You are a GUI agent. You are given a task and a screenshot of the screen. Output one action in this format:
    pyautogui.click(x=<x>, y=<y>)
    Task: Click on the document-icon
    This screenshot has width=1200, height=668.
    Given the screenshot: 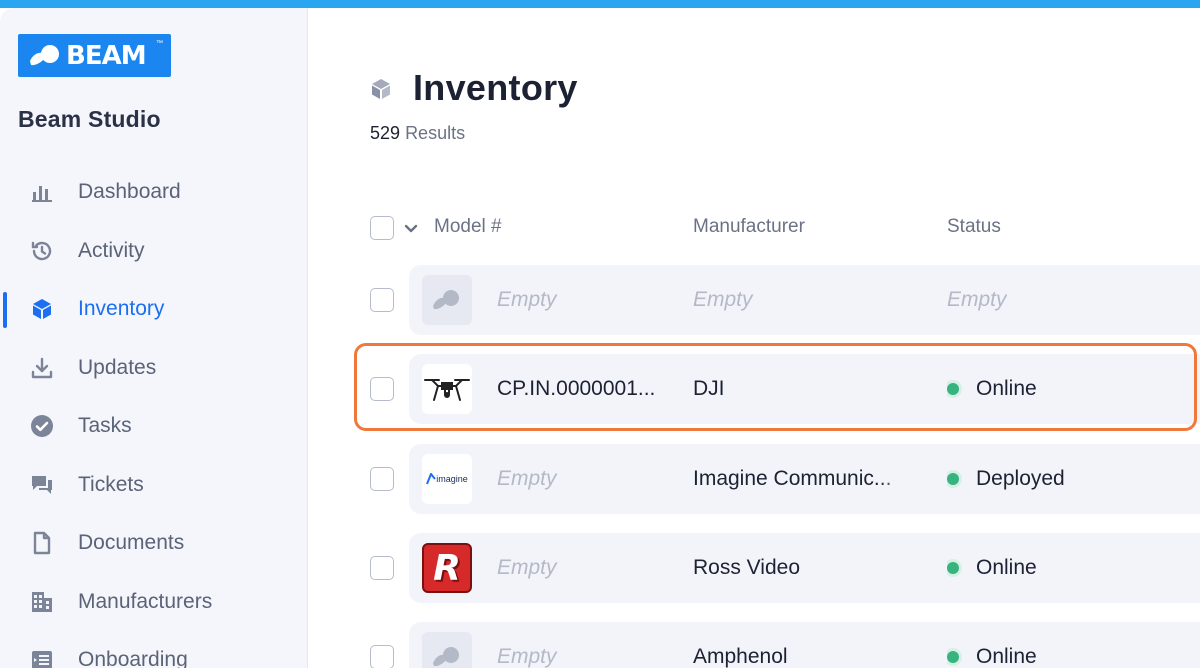 What is the action you would take?
    pyautogui.click(x=42, y=543)
    